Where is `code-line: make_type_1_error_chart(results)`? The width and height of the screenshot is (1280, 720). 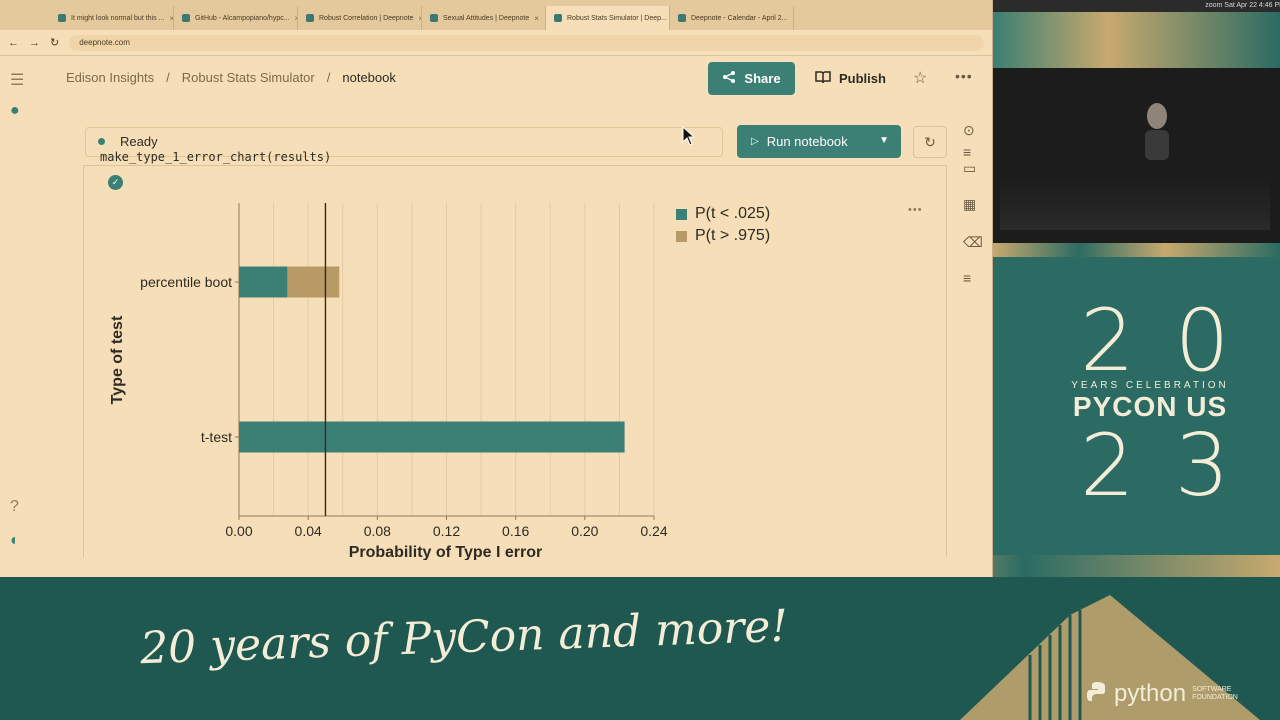
code-line: make_type_1_error_chart(results) is located at coordinates (215, 157).